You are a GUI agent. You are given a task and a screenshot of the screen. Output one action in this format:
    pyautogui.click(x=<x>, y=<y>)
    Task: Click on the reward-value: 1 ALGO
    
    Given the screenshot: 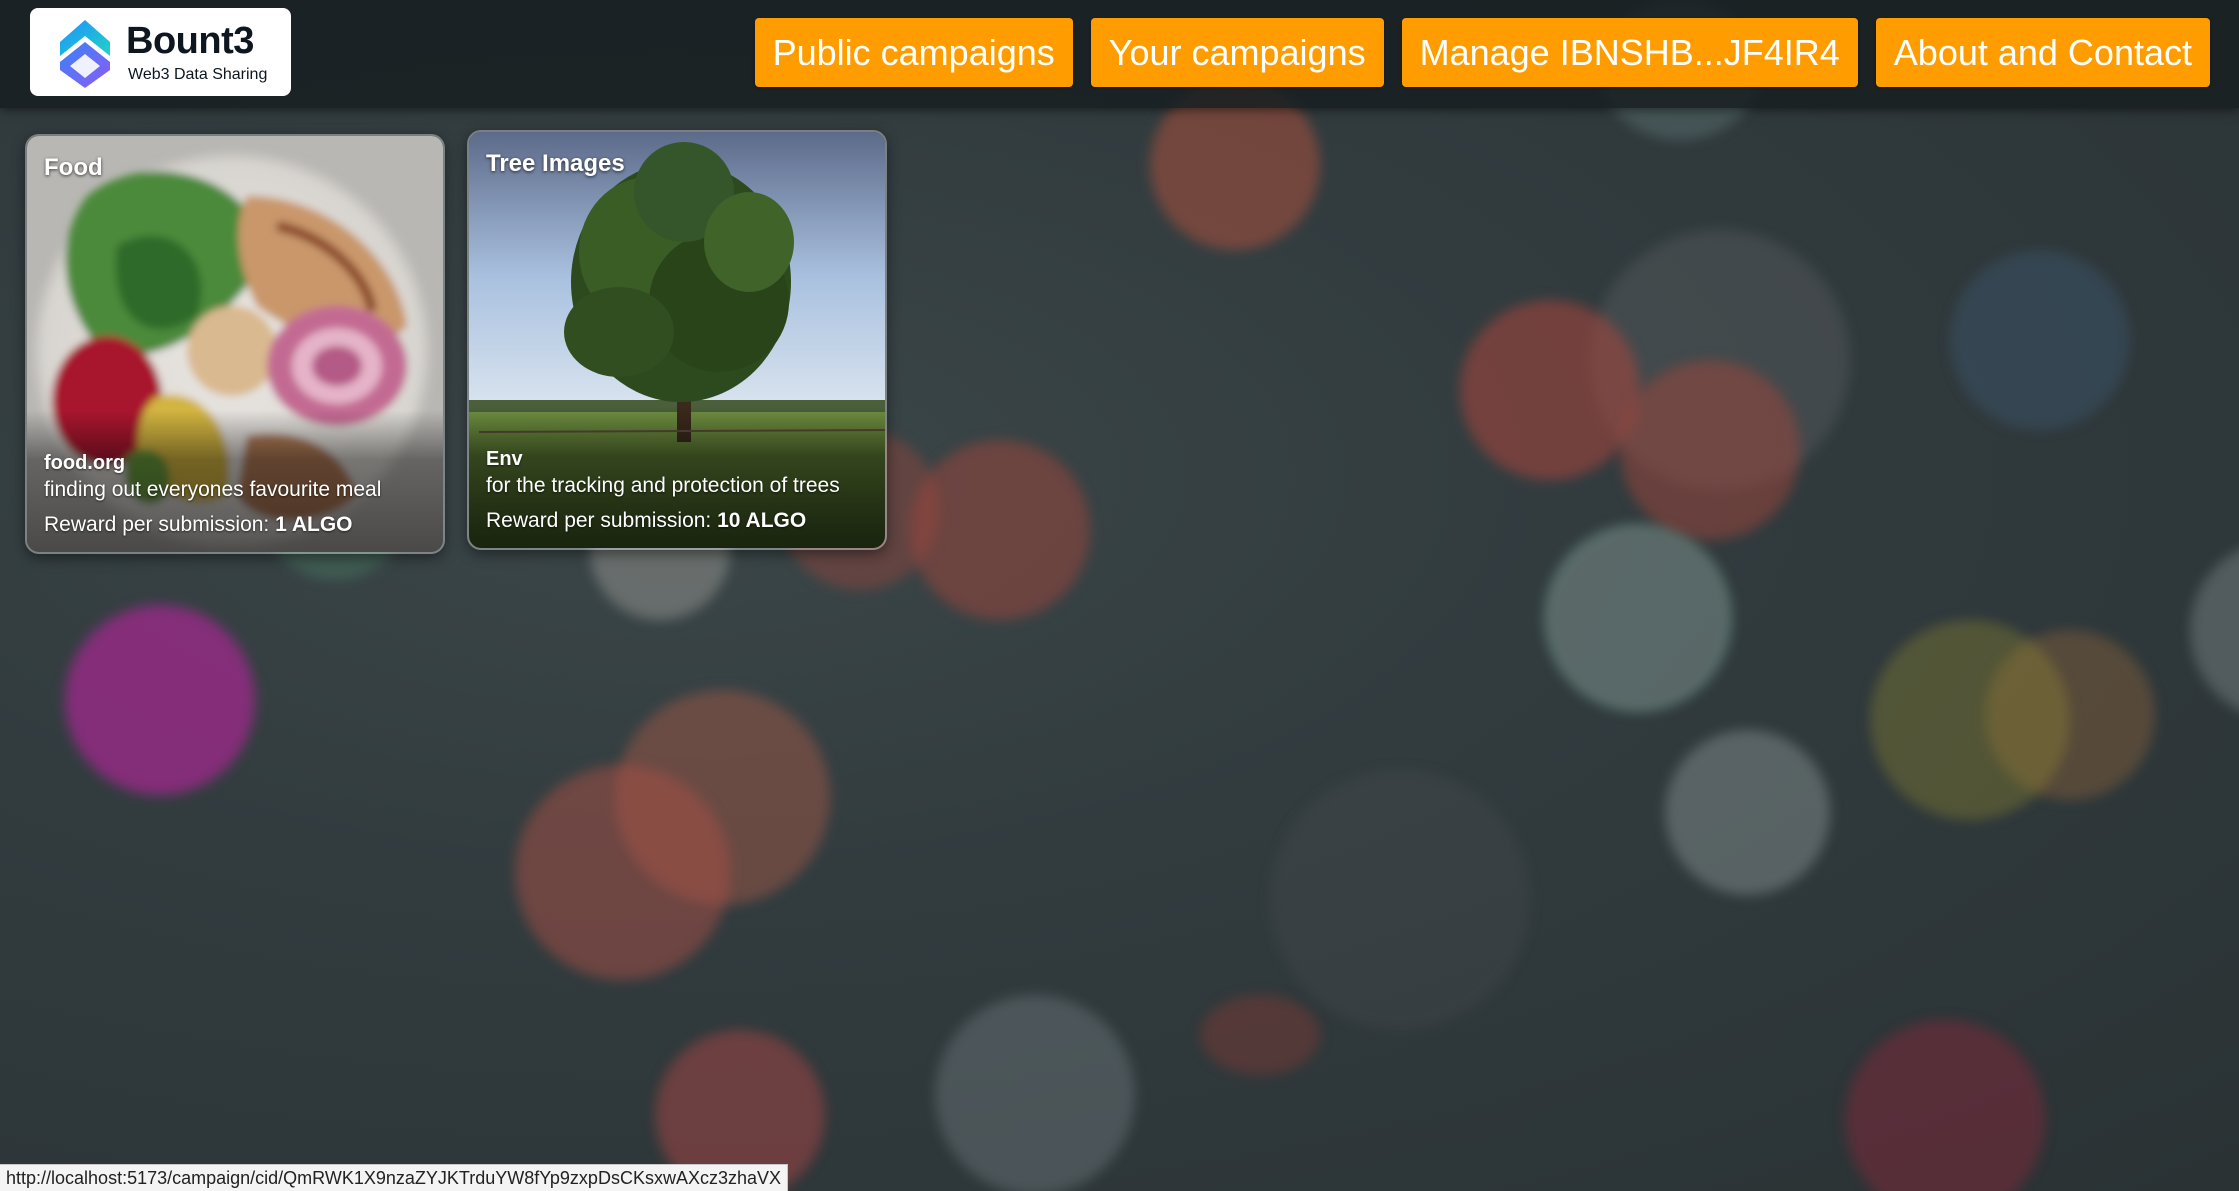 What is the action you would take?
    pyautogui.click(x=314, y=524)
    